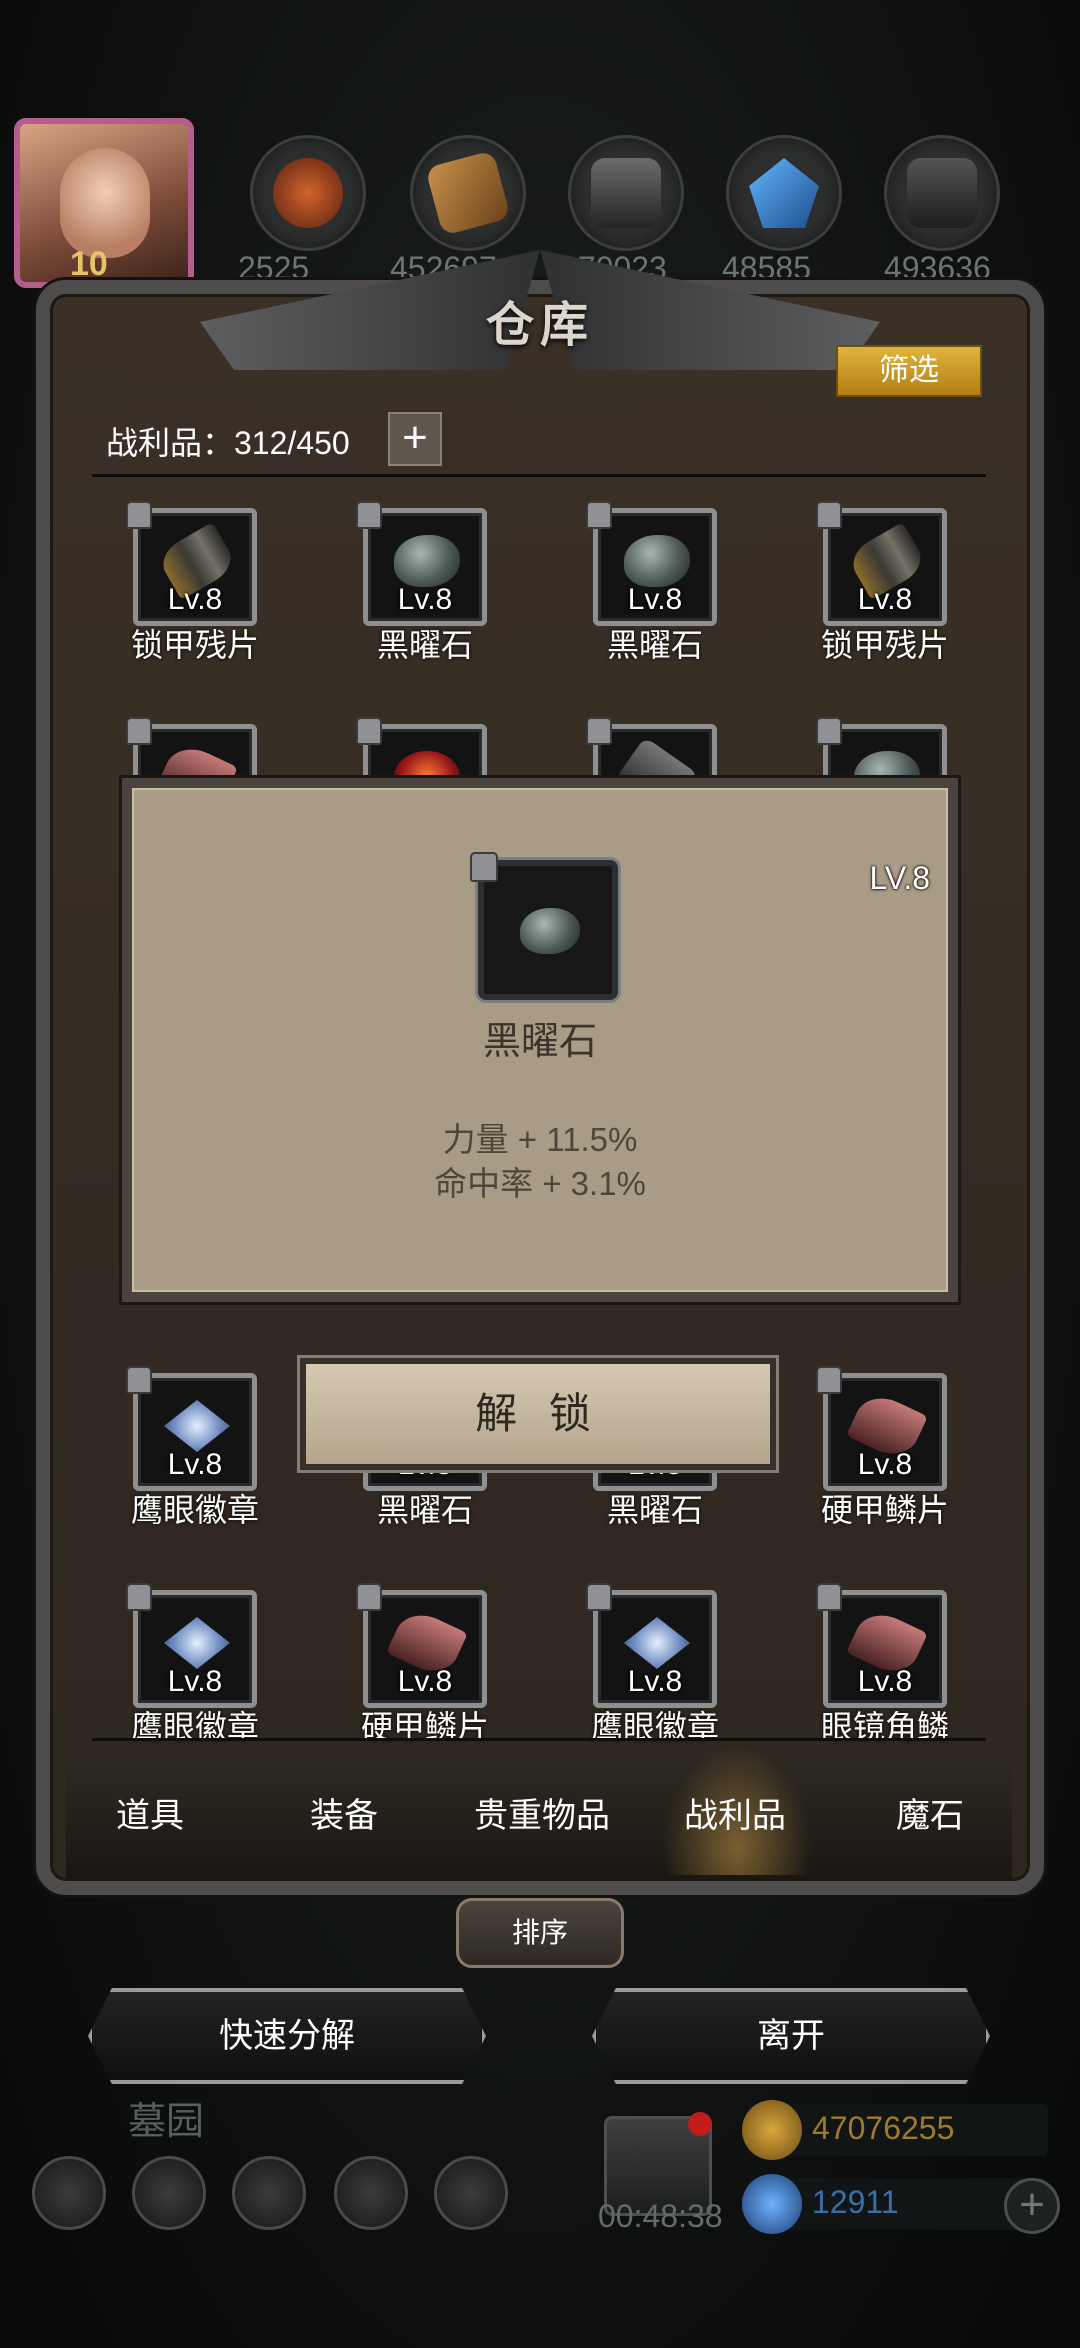  What do you see at coordinates (626, 193) in the screenshot?
I see `iron-resource-icon` at bounding box center [626, 193].